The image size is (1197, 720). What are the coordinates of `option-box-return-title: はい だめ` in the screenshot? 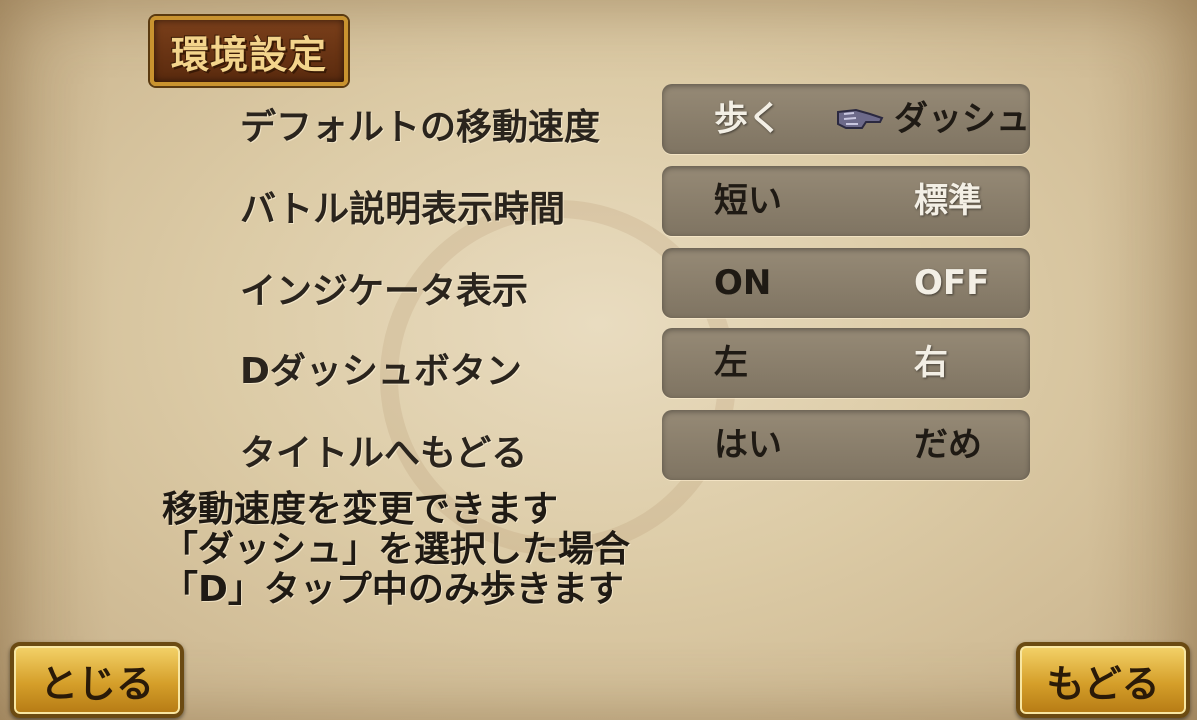 It's located at (846, 445).